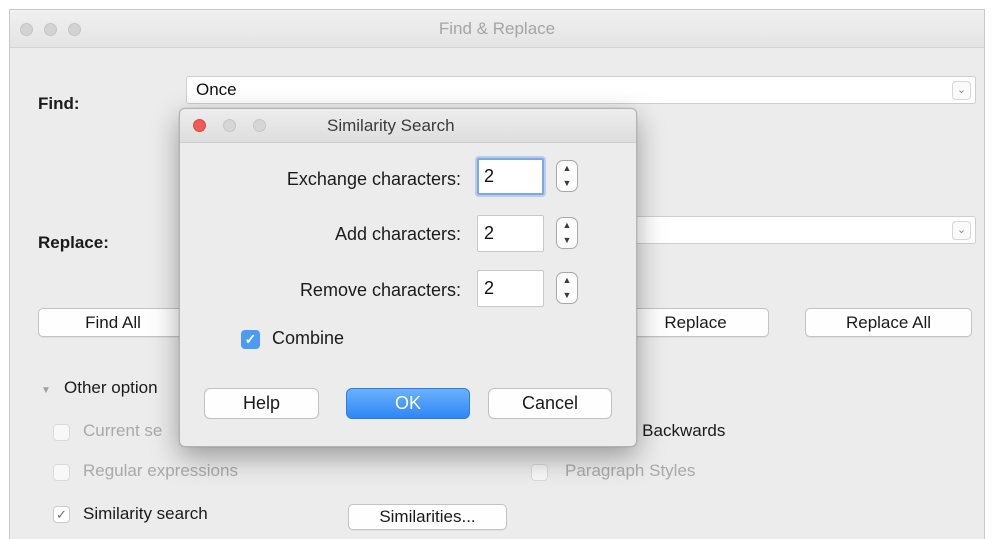  Describe the element at coordinates (380, 290) in the screenshot. I see `remove-characters-label: Remove characters:` at that location.